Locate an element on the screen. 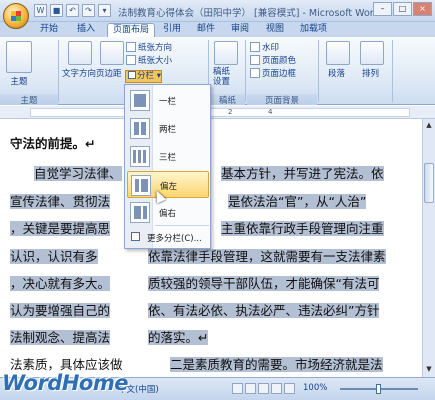 This screenshot has width=435, height=400. menu-item-label: 一栏 is located at coordinates (168, 102).